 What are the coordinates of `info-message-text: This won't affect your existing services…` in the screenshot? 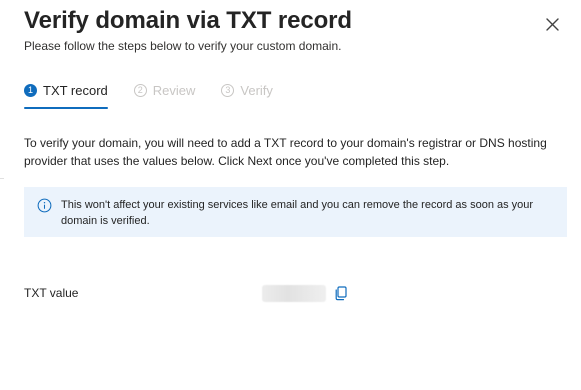 It's located at (297, 213).